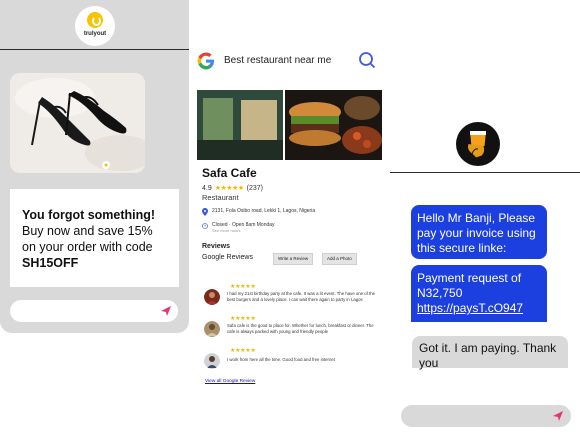  I want to click on chat-header: trulyout, so click(94, 25).